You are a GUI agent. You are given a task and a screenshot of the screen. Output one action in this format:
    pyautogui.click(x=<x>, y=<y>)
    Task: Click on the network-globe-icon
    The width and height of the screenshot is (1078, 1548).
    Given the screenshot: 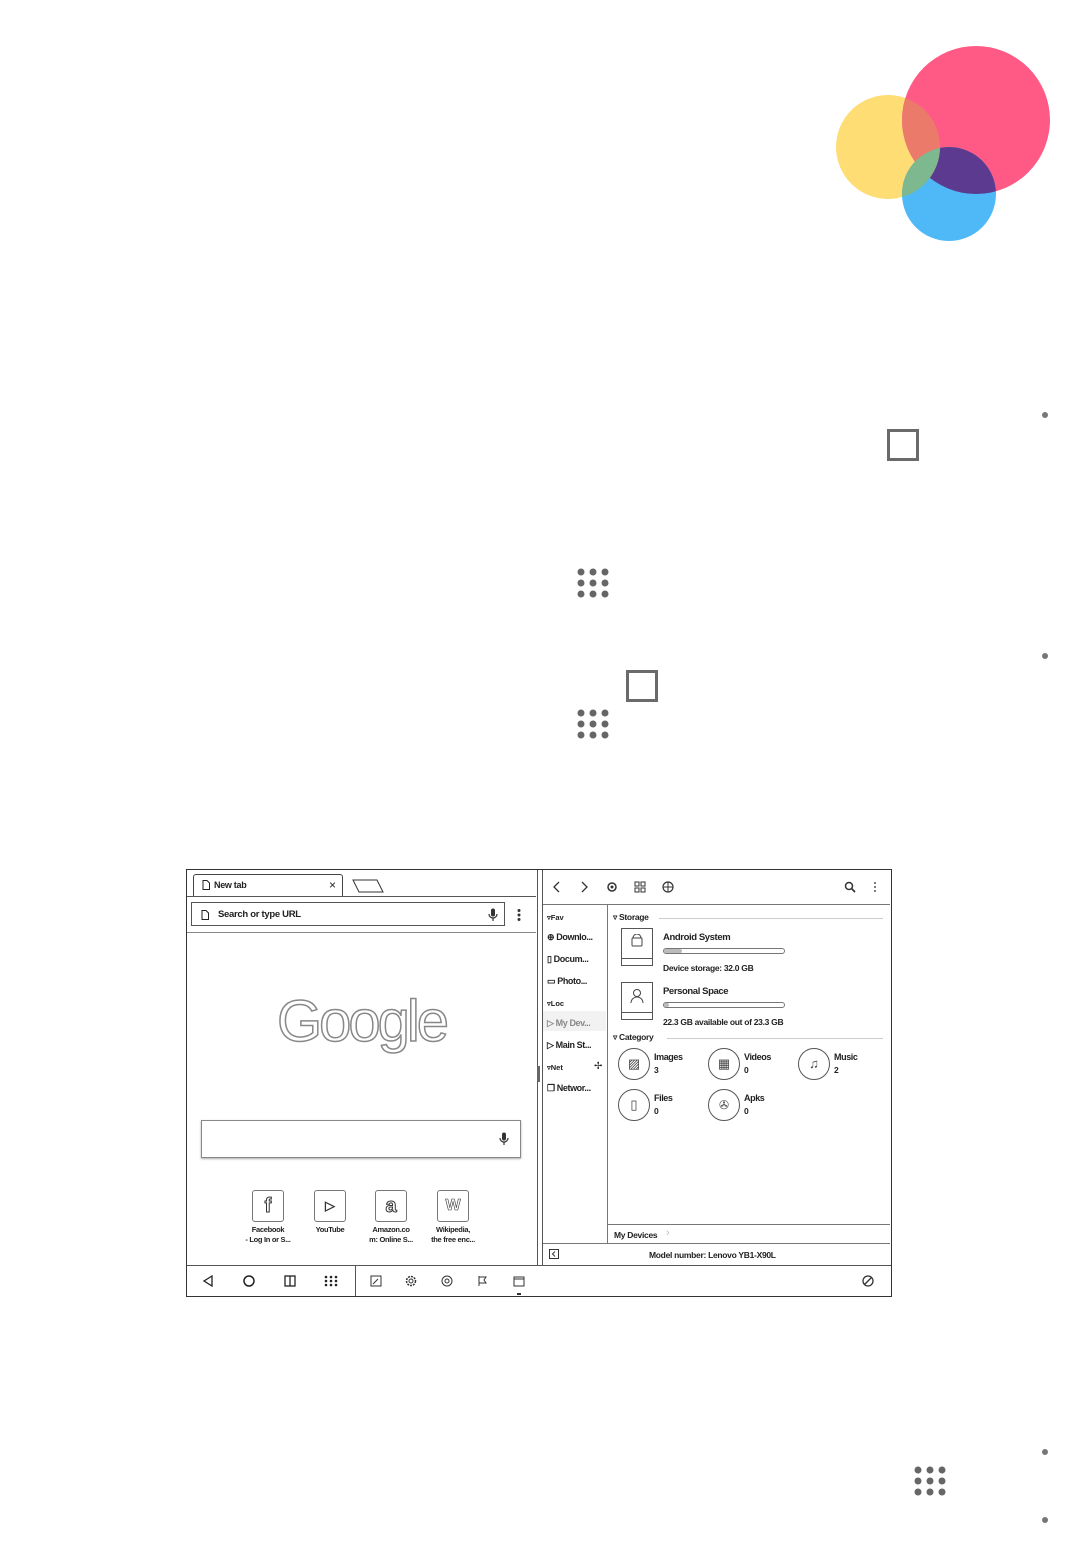 What is the action you would take?
    pyautogui.click(x=668, y=887)
    